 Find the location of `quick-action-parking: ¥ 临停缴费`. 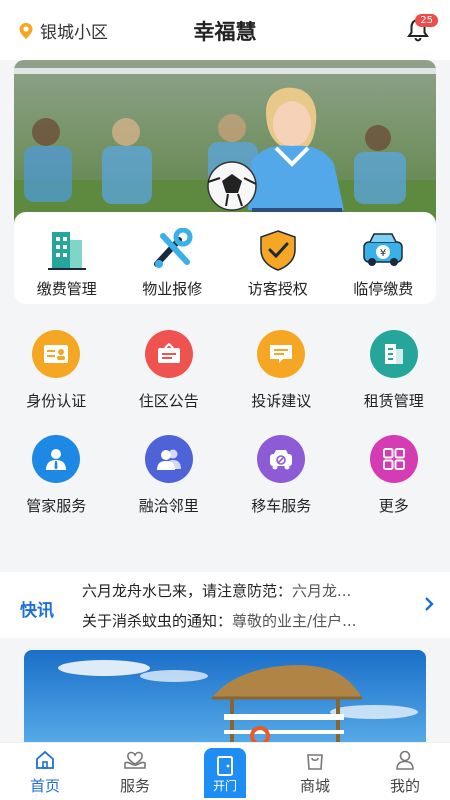

quick-action-parking: ¥ 临停缴费 is located at coordinates (384, 258).